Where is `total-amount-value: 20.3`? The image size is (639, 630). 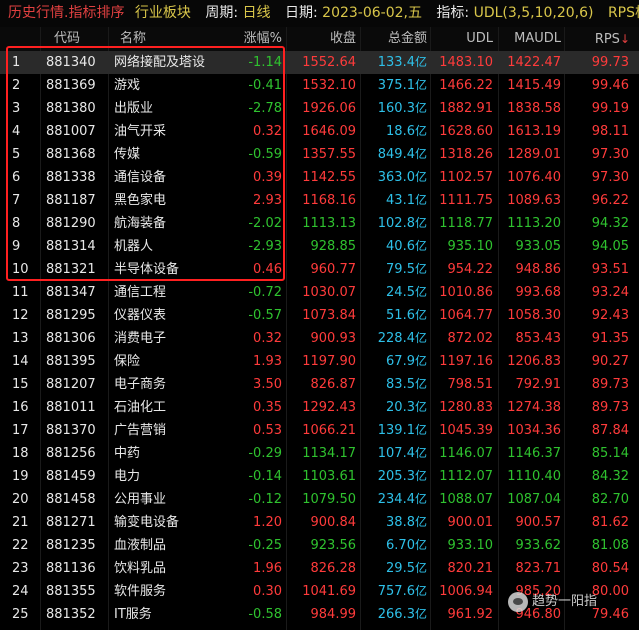
total-amount-value: 20.3 is located at coordinates (400, 407).